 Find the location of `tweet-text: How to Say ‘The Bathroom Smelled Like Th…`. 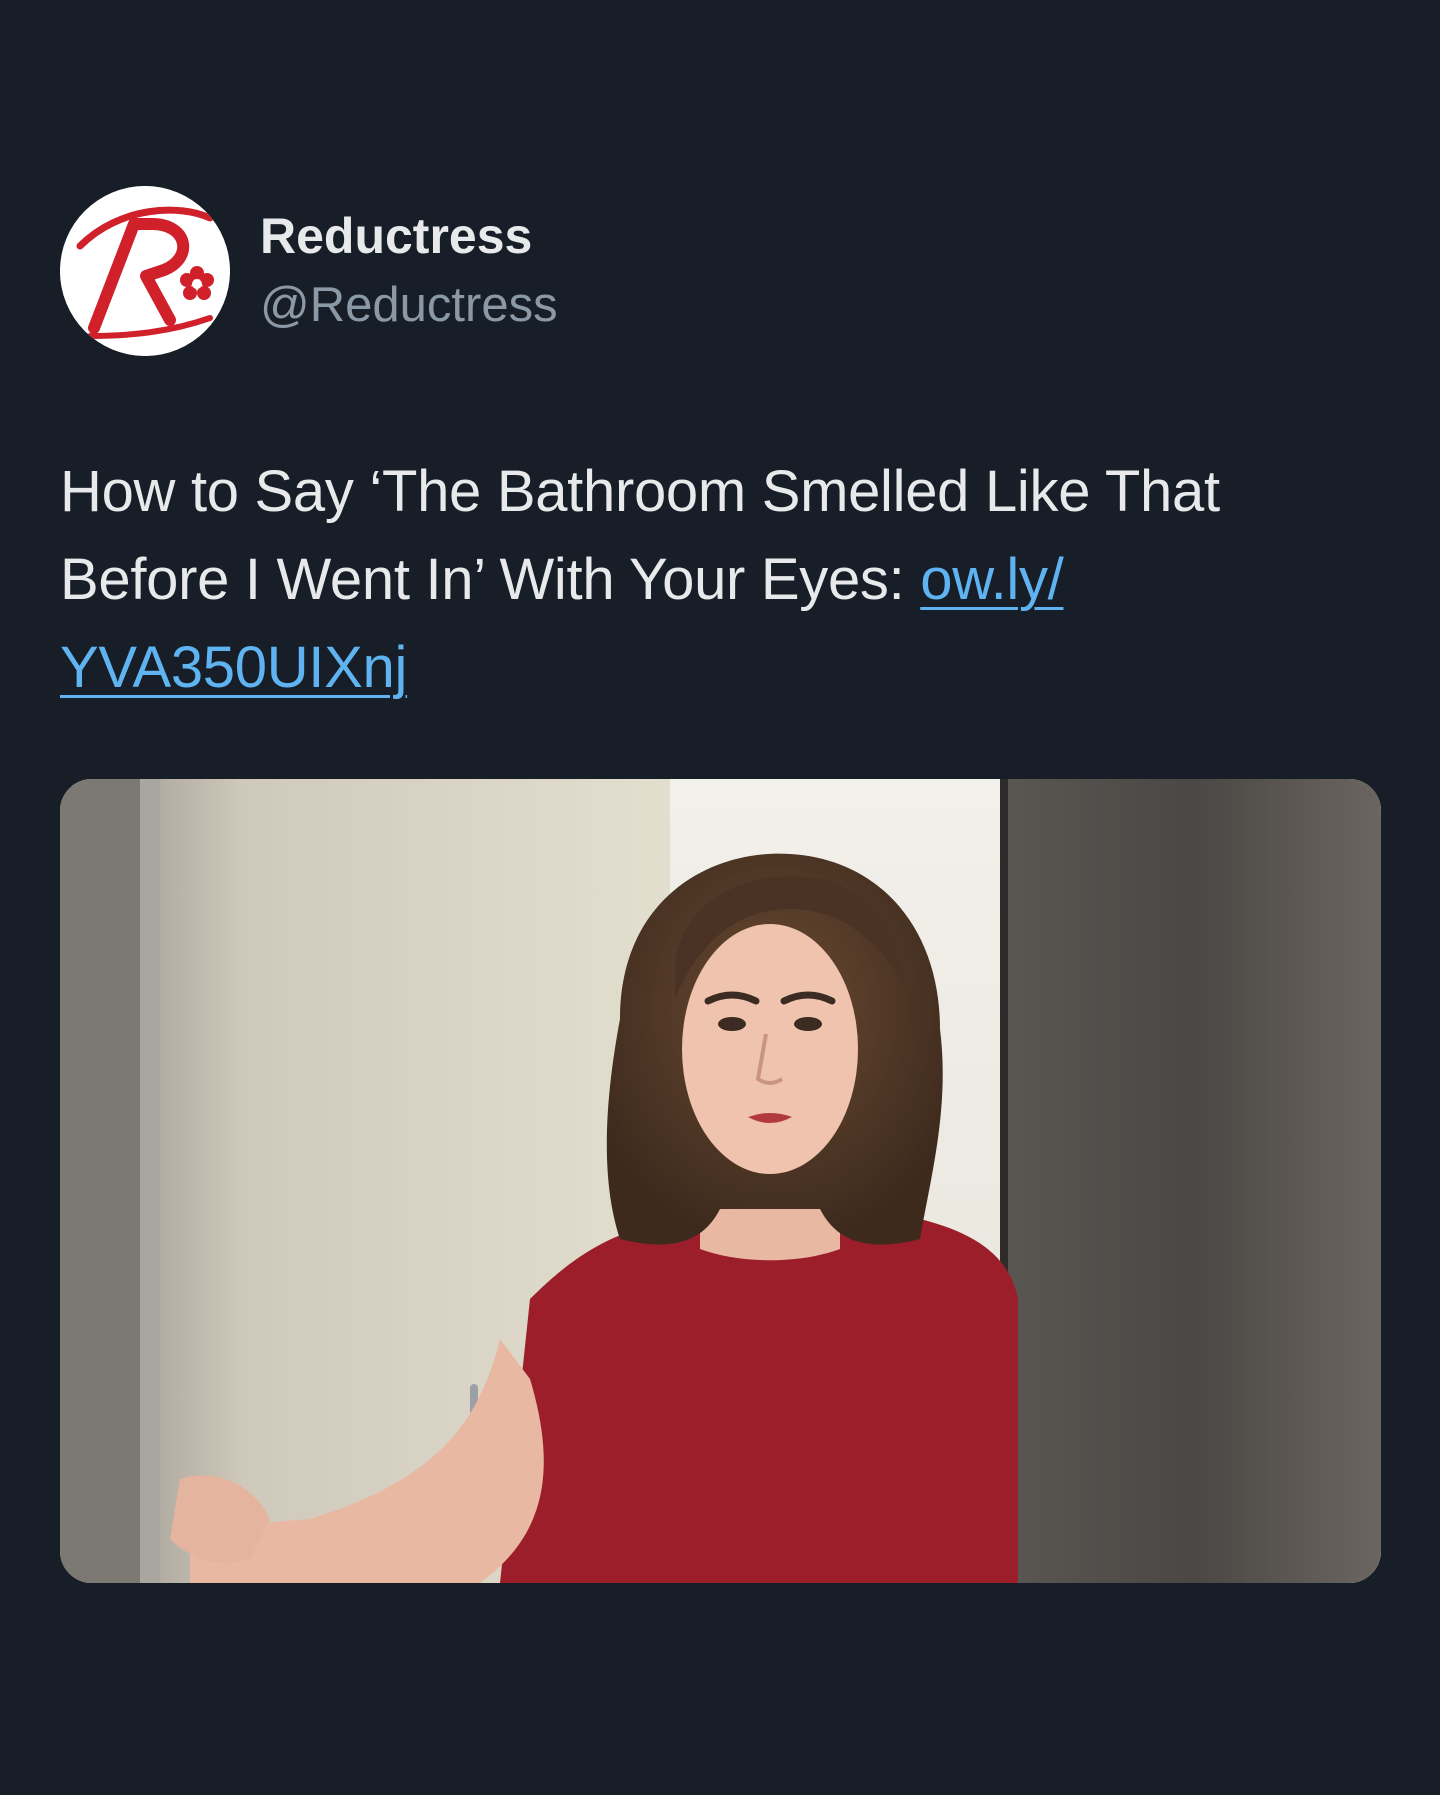

tweet-text: How to Say ‘The Bathroom Smelled Like Th… is located at coordinates (725, 580).